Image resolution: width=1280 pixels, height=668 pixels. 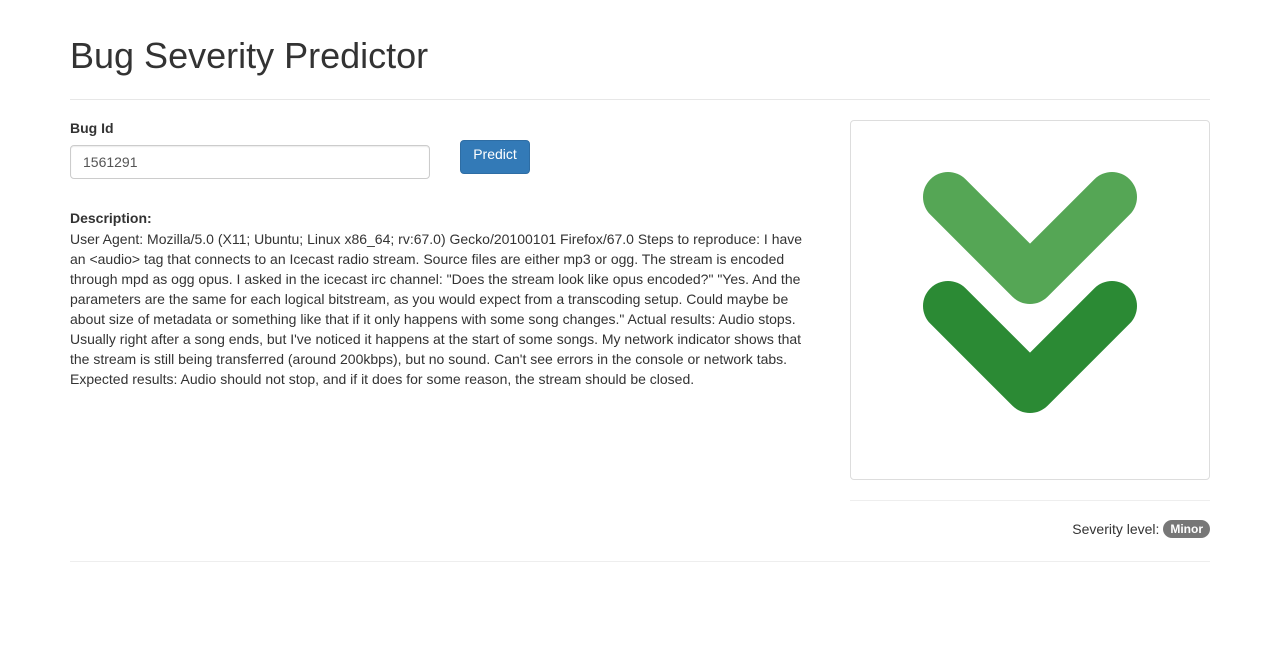 I want to click on bug-id-input, so click(x=250, y=162).